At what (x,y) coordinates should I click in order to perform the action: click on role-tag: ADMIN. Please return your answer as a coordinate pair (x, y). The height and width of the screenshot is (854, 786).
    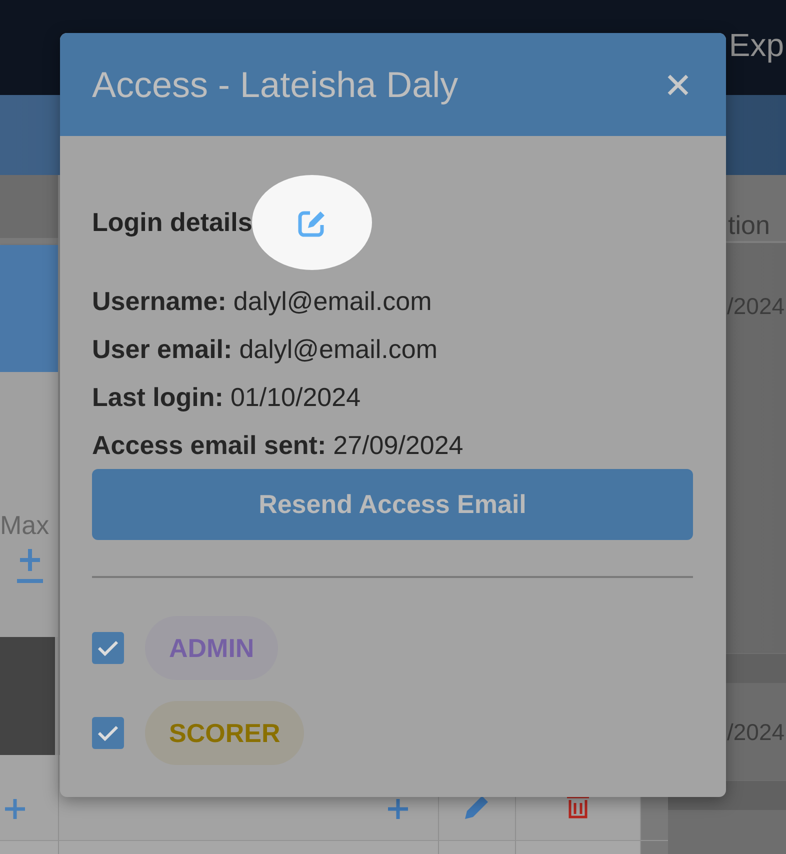
    Looking at the image, I should click on (211, 648).